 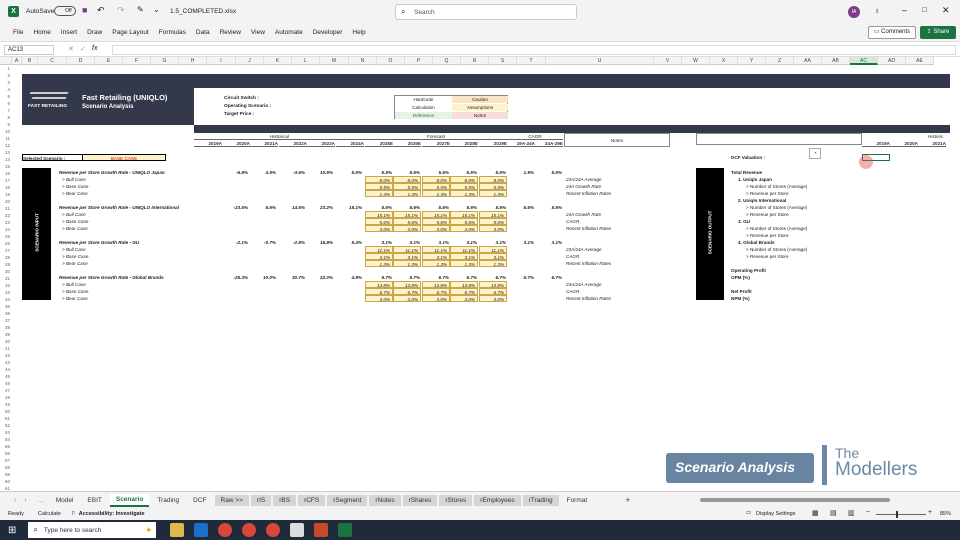 I want to click on row-header: 51, so click(x=6, y=418).